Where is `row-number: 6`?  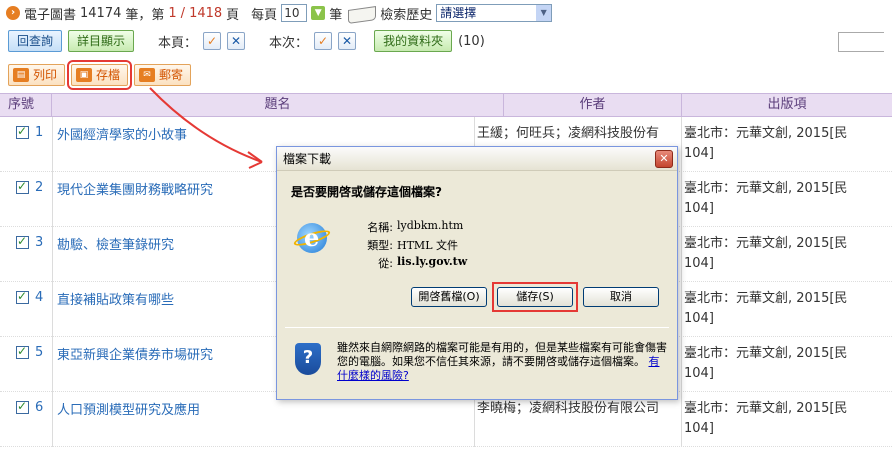
row-number: 6 is located at coordinates (39, 407).